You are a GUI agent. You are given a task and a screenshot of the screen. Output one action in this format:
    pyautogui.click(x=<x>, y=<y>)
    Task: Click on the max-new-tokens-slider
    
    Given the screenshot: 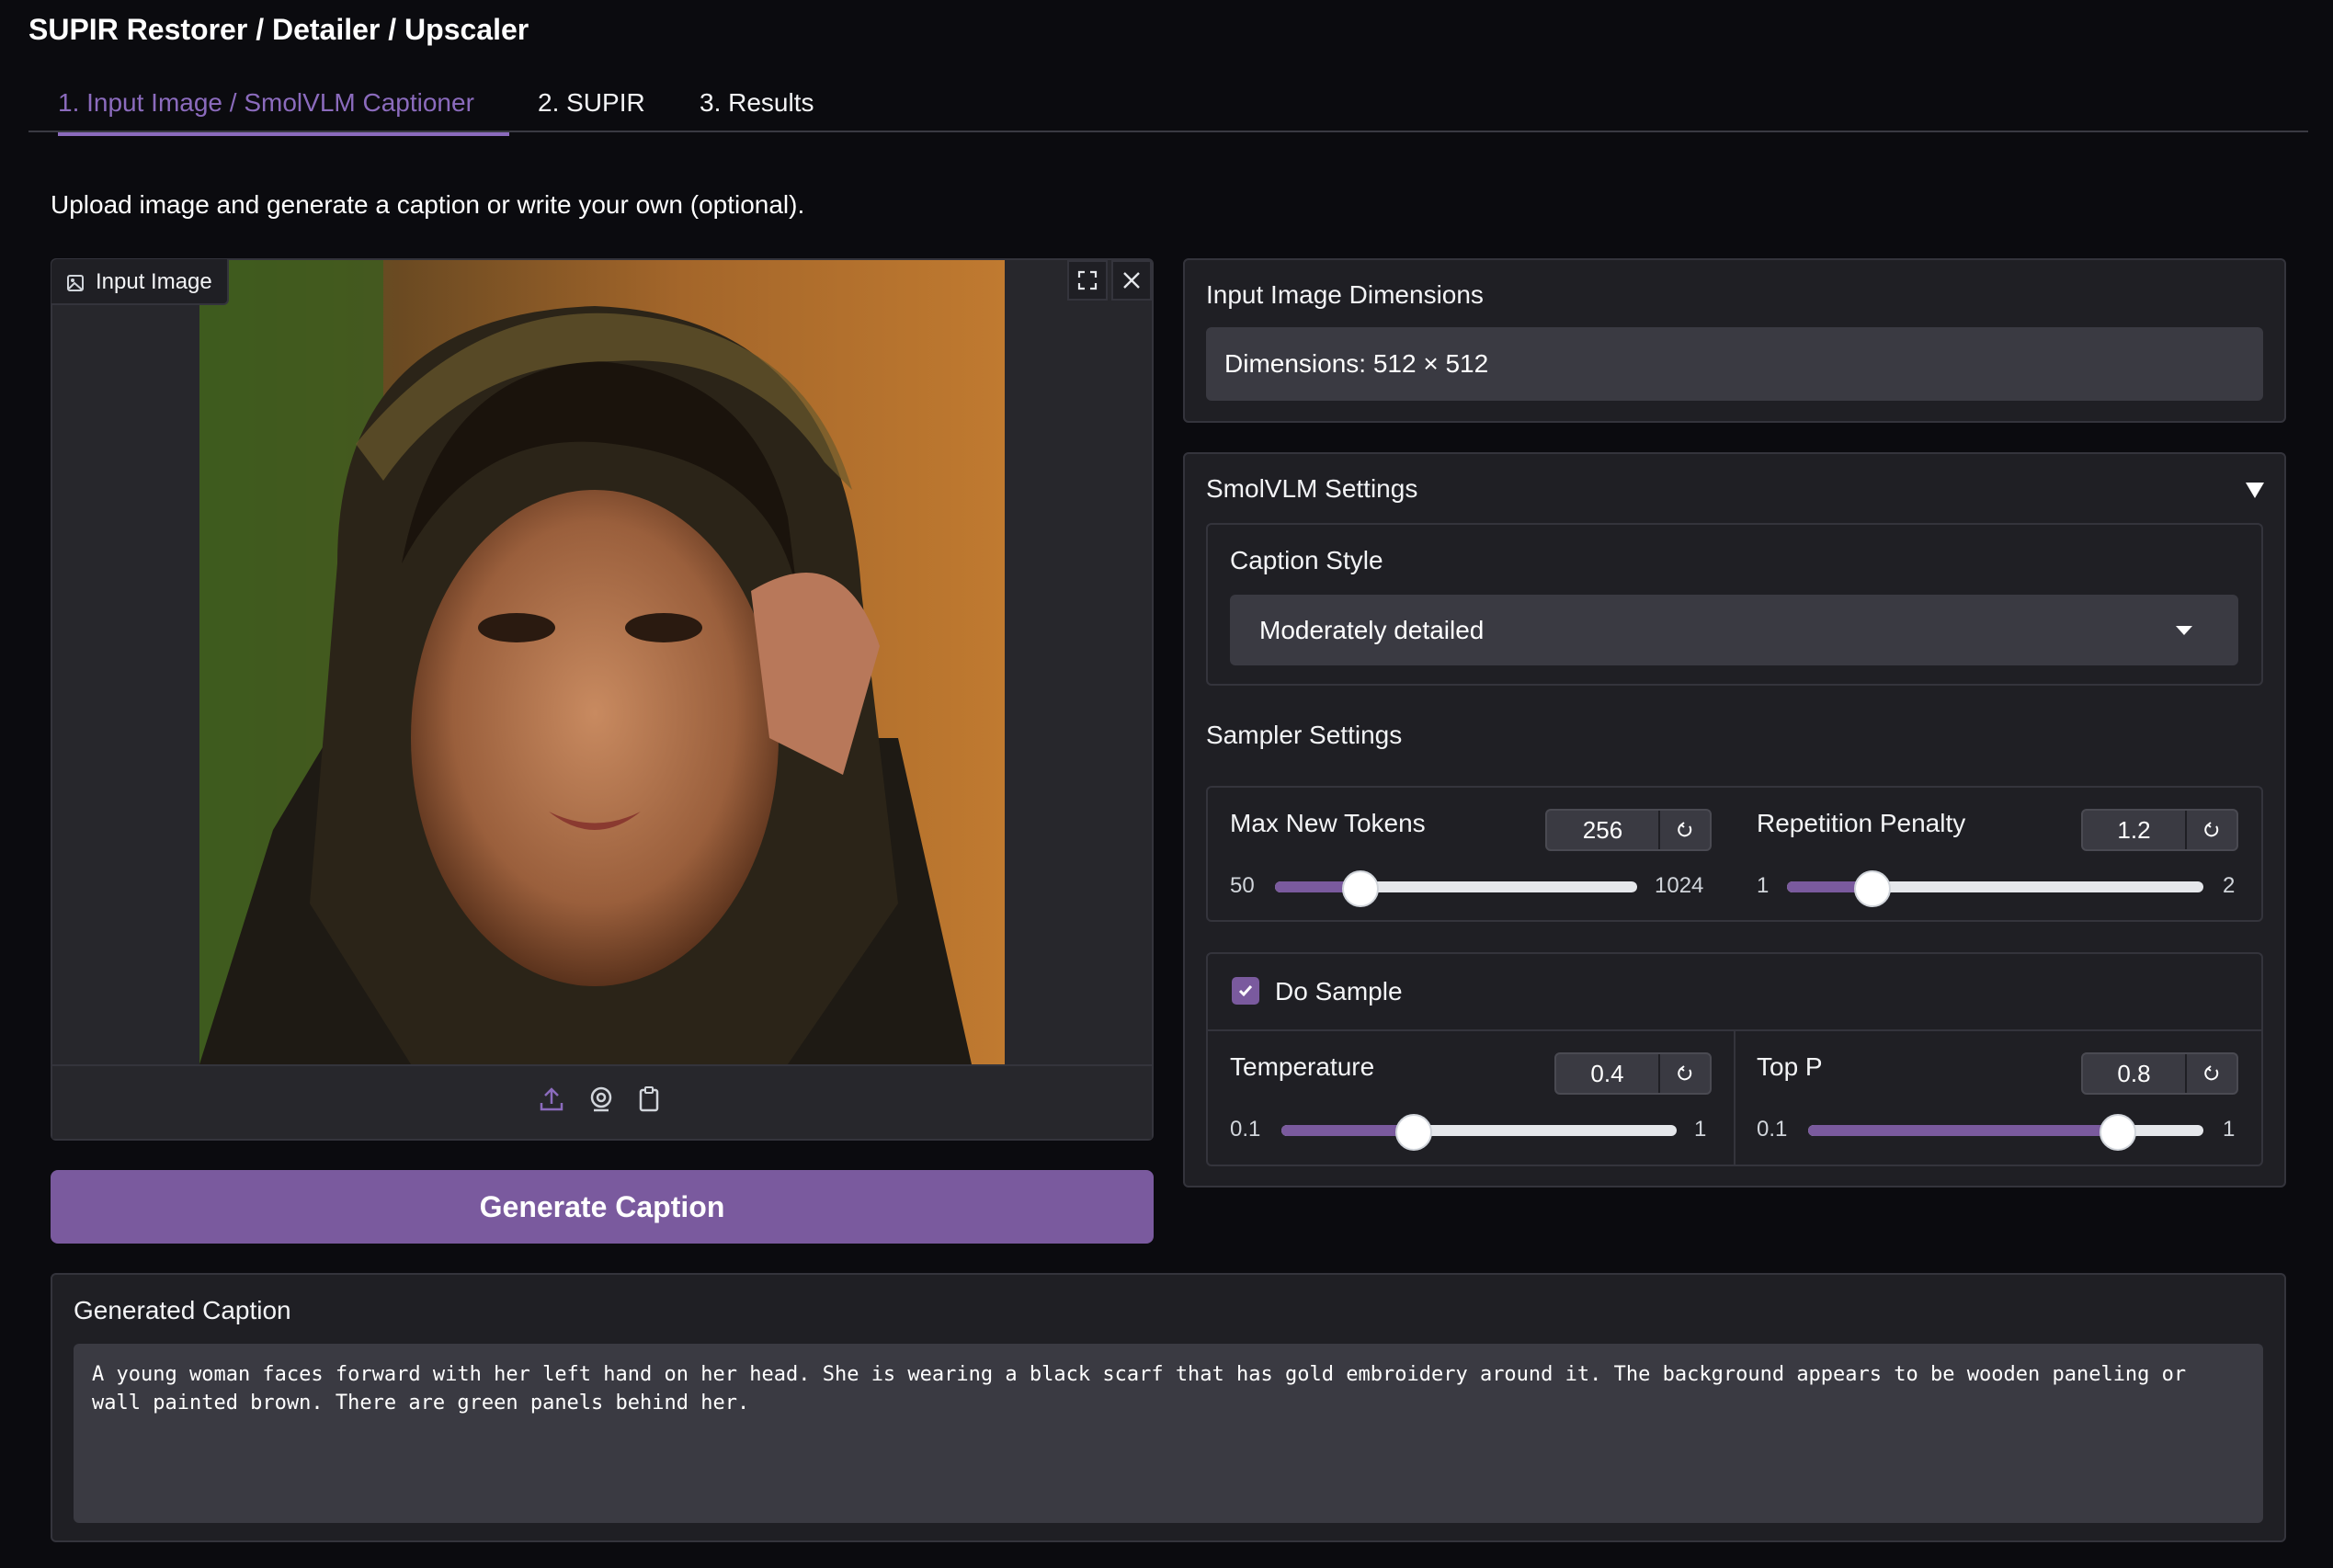 What is the action you would take?
    pyautogui.click(x=1456, y=888)
    